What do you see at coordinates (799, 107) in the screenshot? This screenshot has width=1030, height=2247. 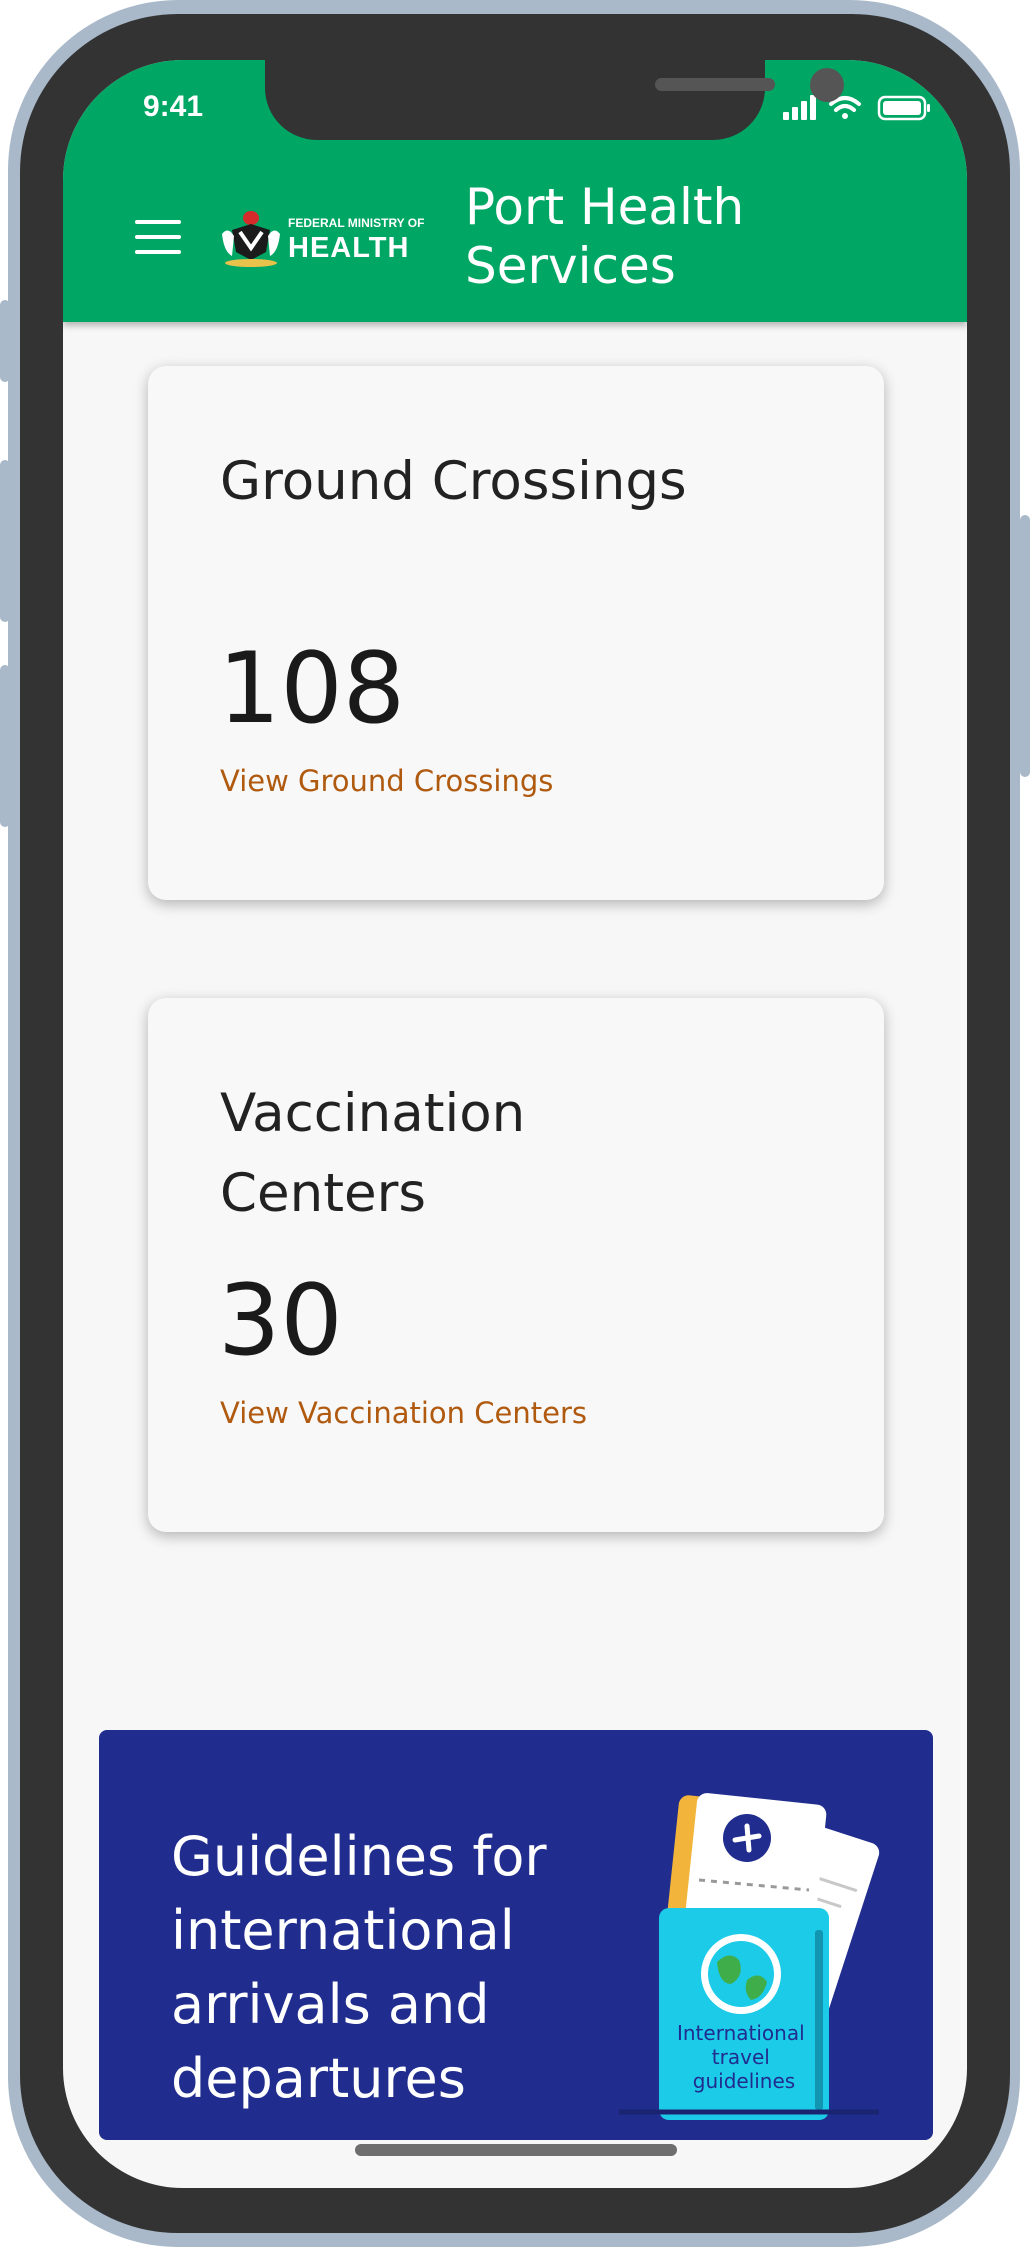 I see `signal-icon` at bounding box center [799, 107].